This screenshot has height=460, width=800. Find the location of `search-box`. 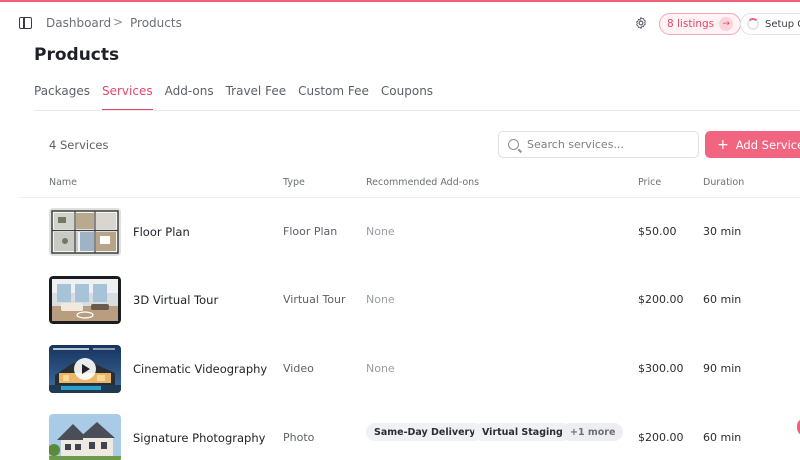

search-box is located at coordinates (598, 144).